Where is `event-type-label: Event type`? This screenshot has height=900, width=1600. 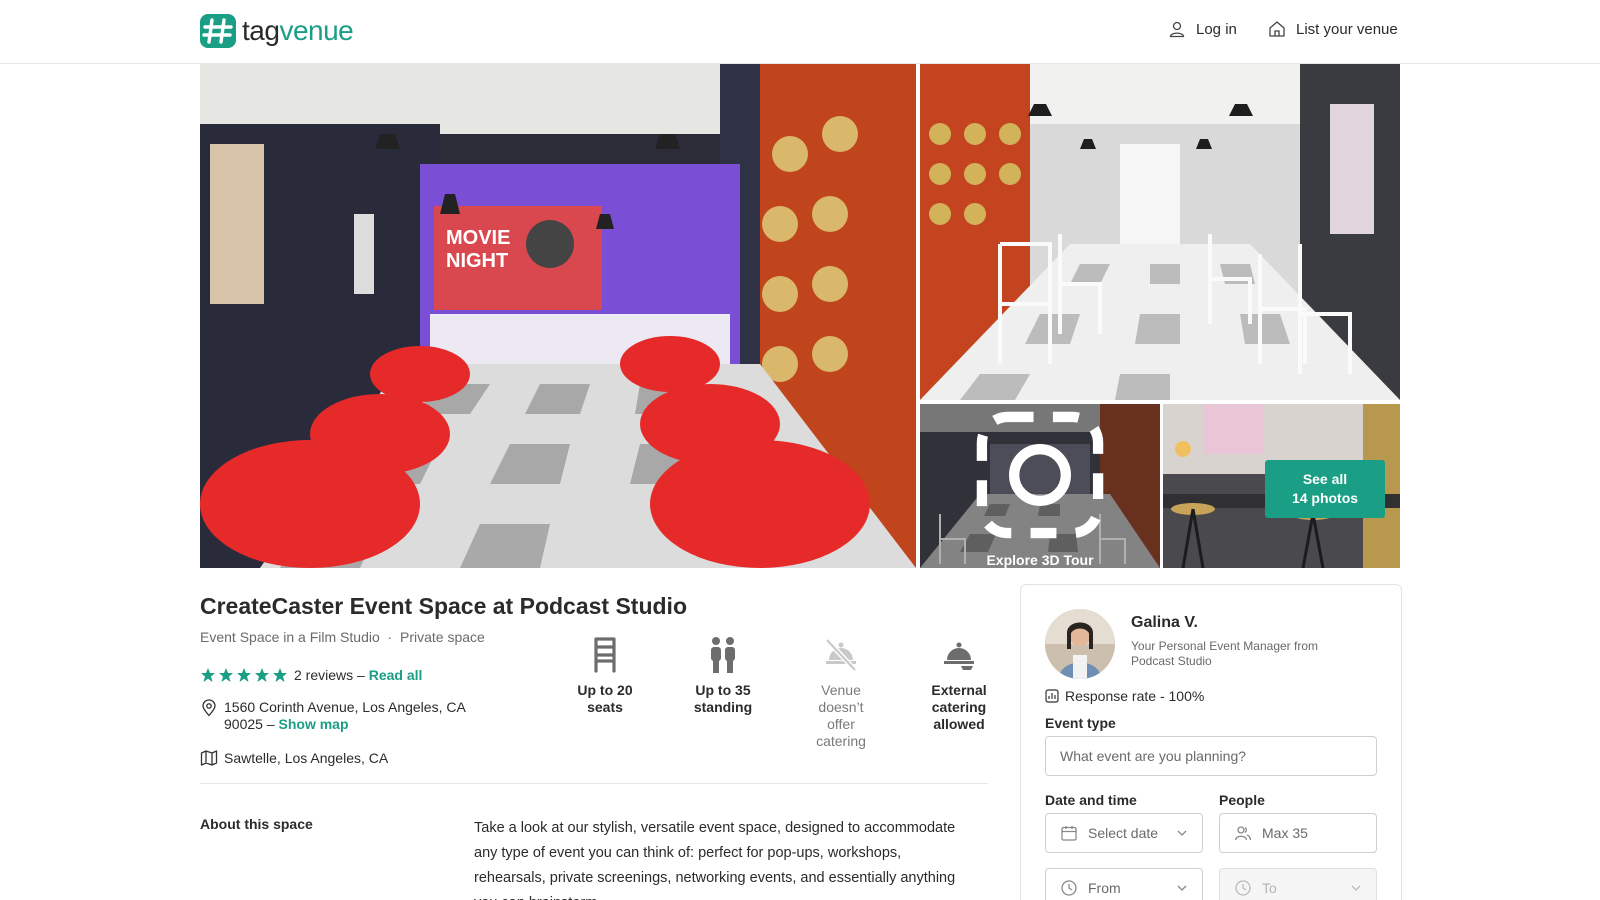 event-type-label: Event type is located at coordinates (1080, 723).